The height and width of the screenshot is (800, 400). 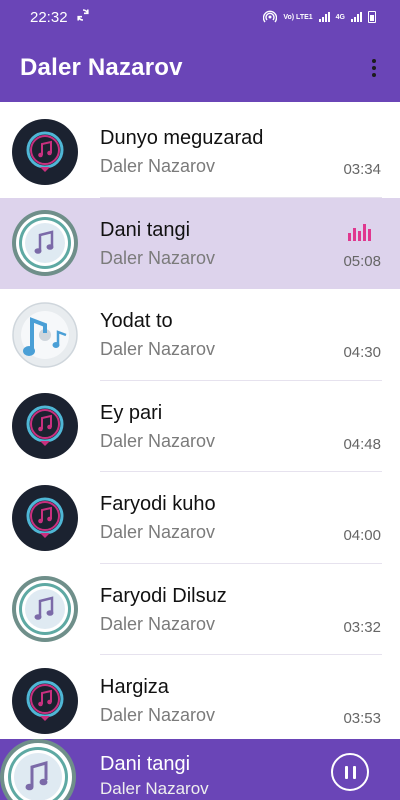 What do you see at coordinates (131, 412) in the screenshot?
I see `song-title: Ey pari` at bounding box center [131, 412].